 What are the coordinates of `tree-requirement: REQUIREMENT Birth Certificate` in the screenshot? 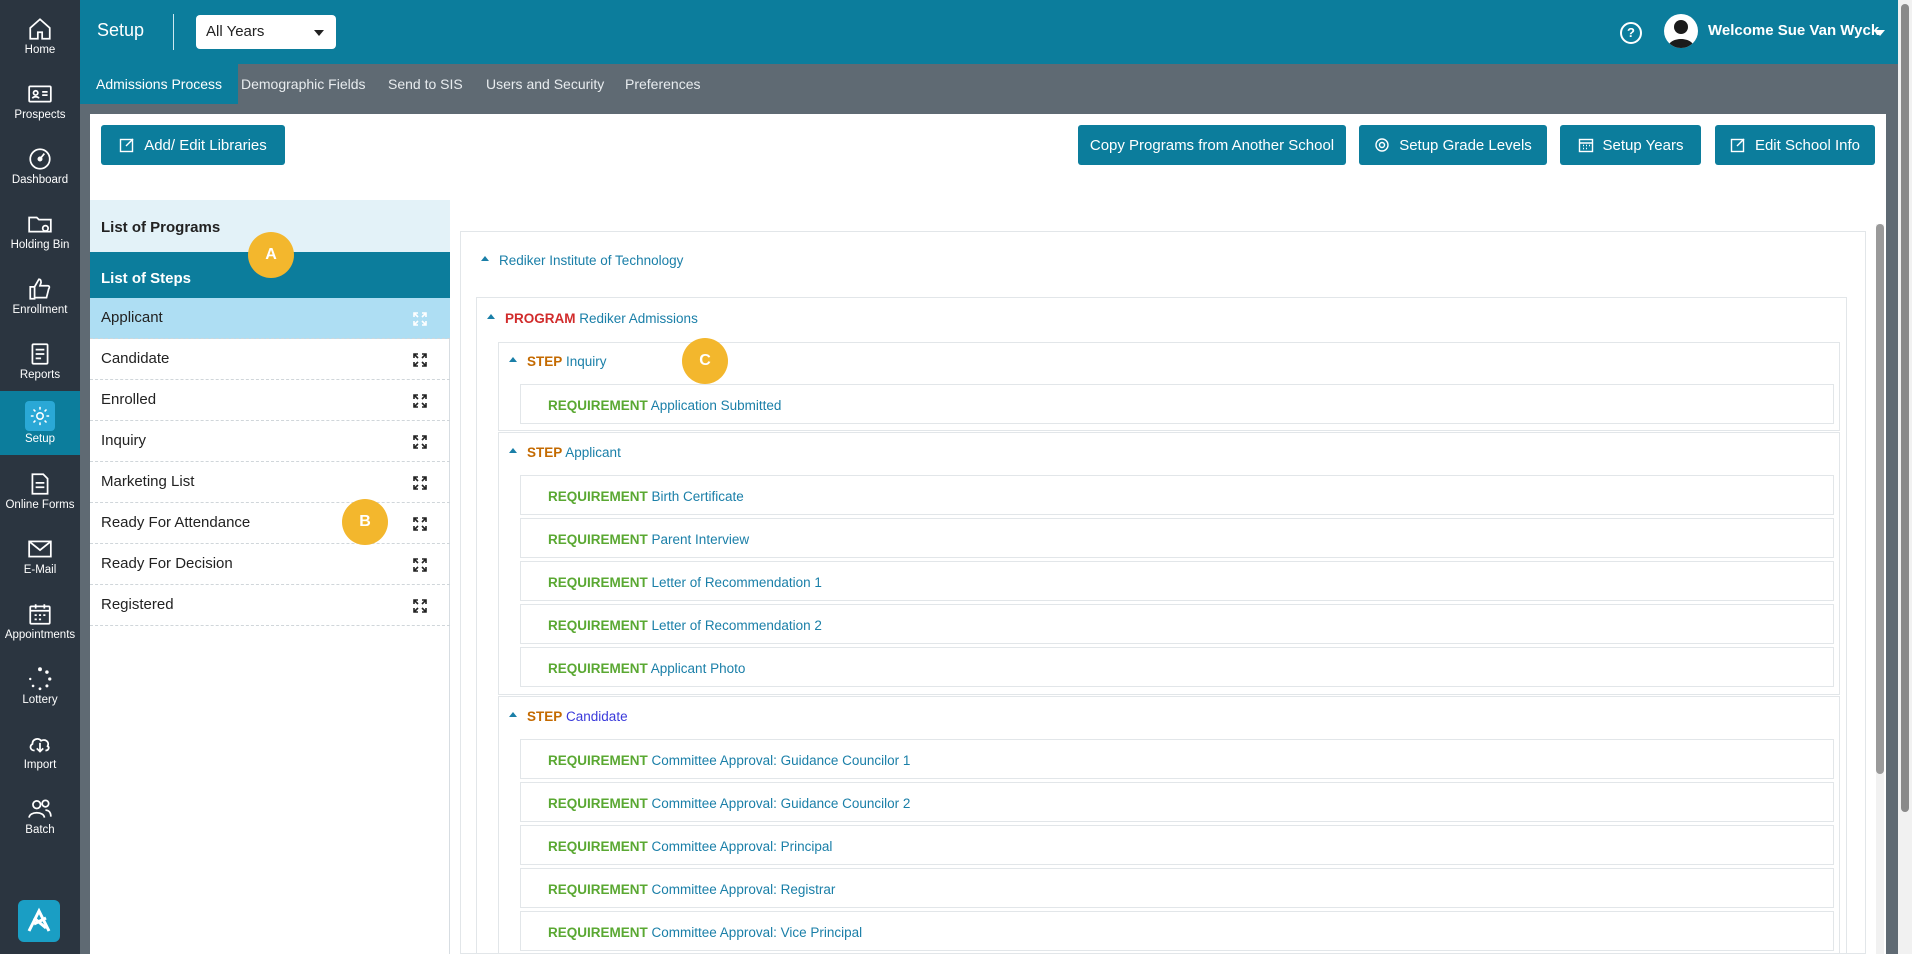 It's located at (646, 496).